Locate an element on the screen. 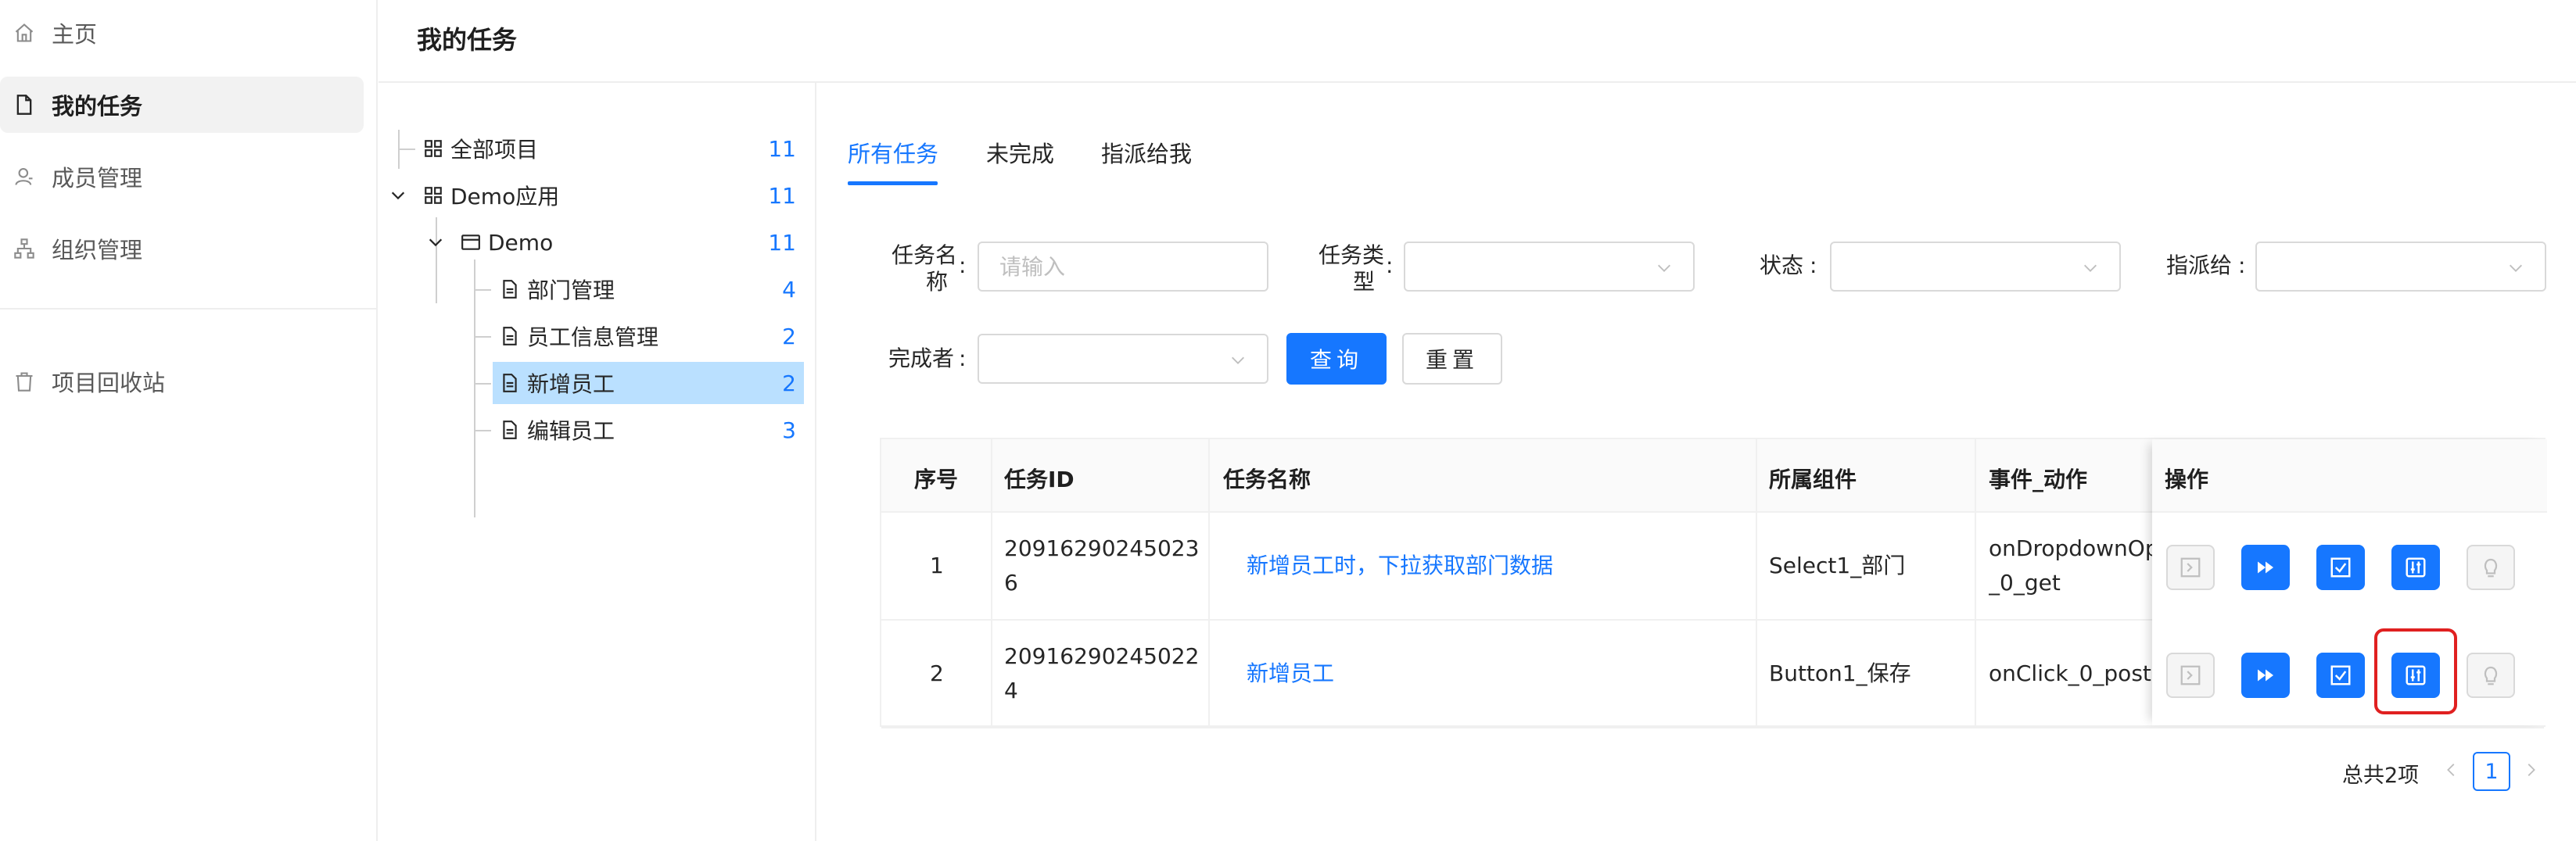  window-icon is located at coordinates (471, 242).